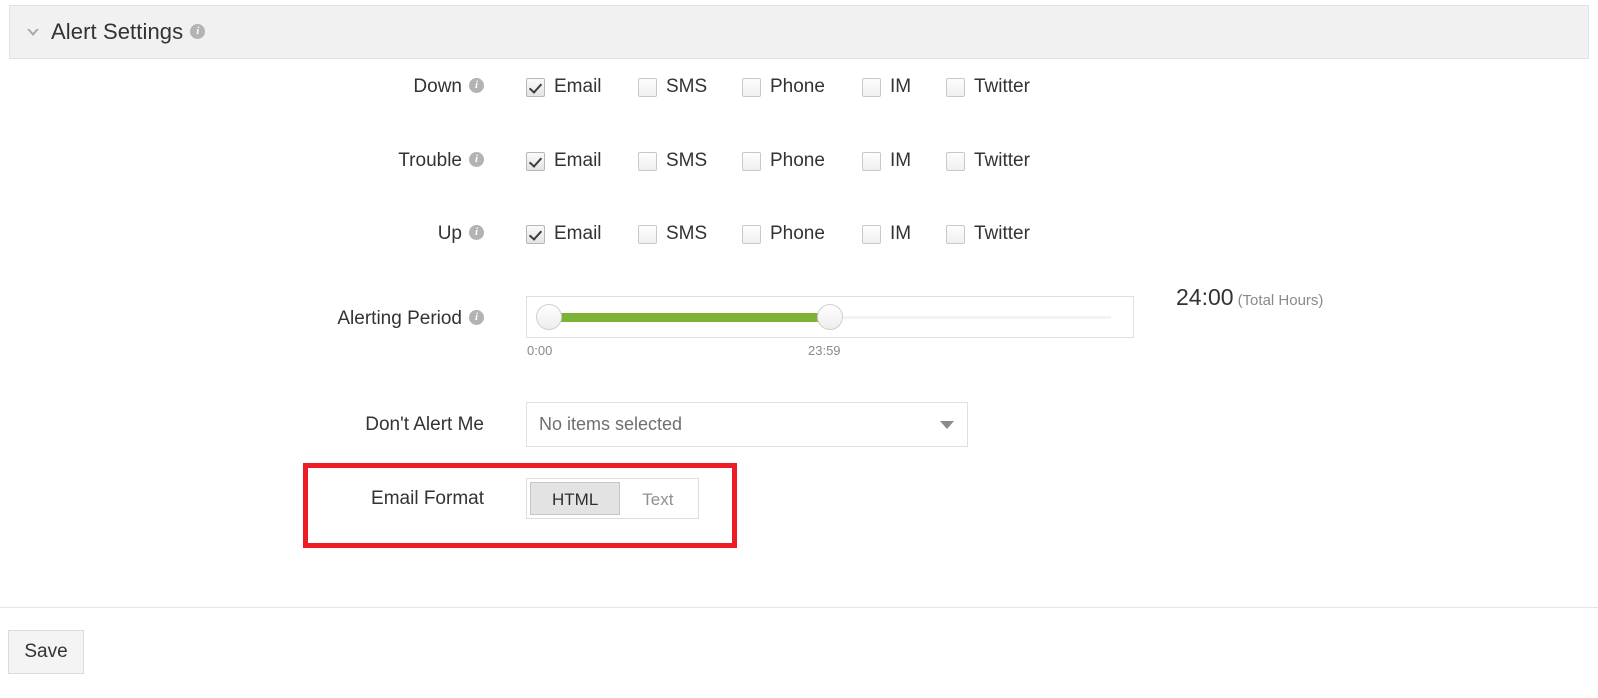  Describe the element at coordinates (1062, 234) in the screenshot. I see `alert-row-up-field: Email SMS Phone IM Twitter` at that location.